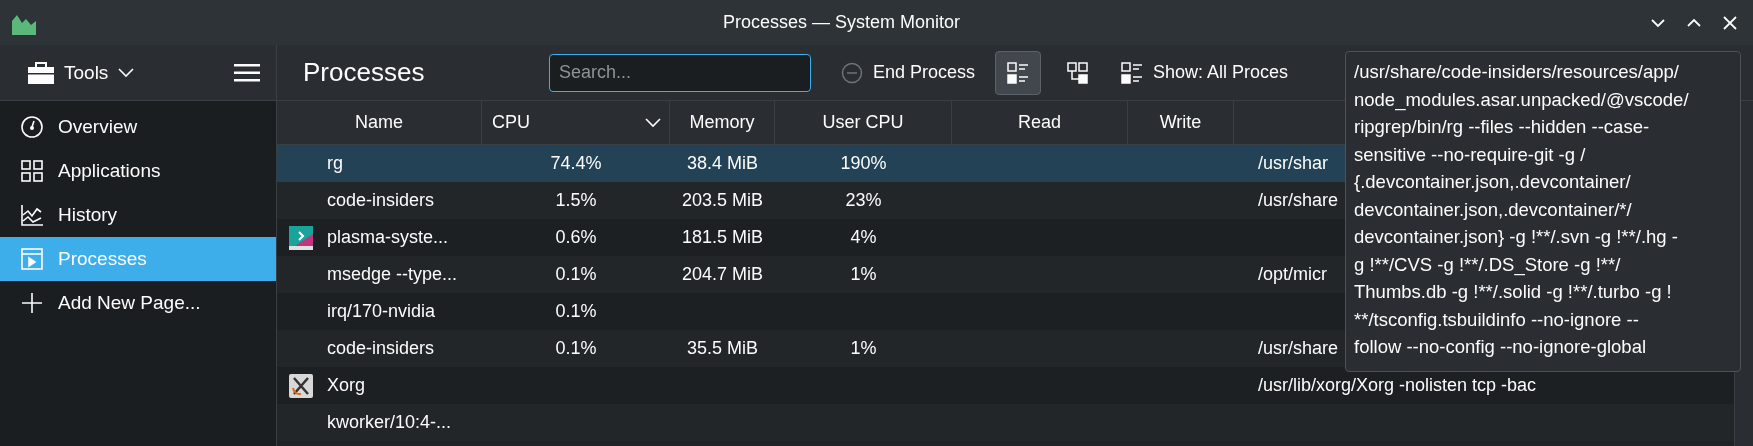  What do you see at coordinates (301, 385) in the screenshot?
I see `x-logo-icon` at bounding box center [301, 385].